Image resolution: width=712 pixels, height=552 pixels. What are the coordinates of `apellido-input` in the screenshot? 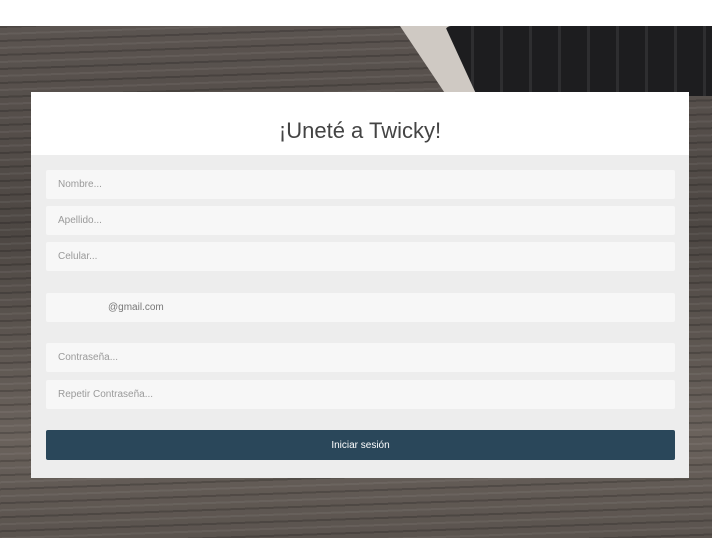 It's located at (360, 220).